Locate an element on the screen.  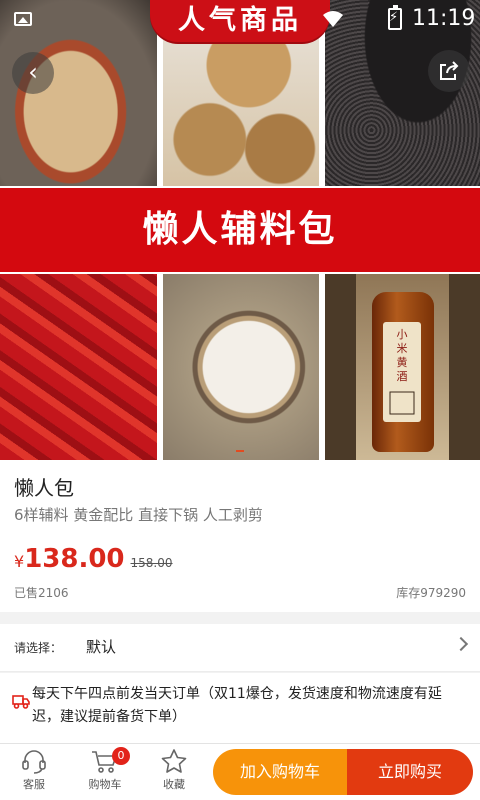
favorite-label: 收藏 is located at coordinates (174, 784).